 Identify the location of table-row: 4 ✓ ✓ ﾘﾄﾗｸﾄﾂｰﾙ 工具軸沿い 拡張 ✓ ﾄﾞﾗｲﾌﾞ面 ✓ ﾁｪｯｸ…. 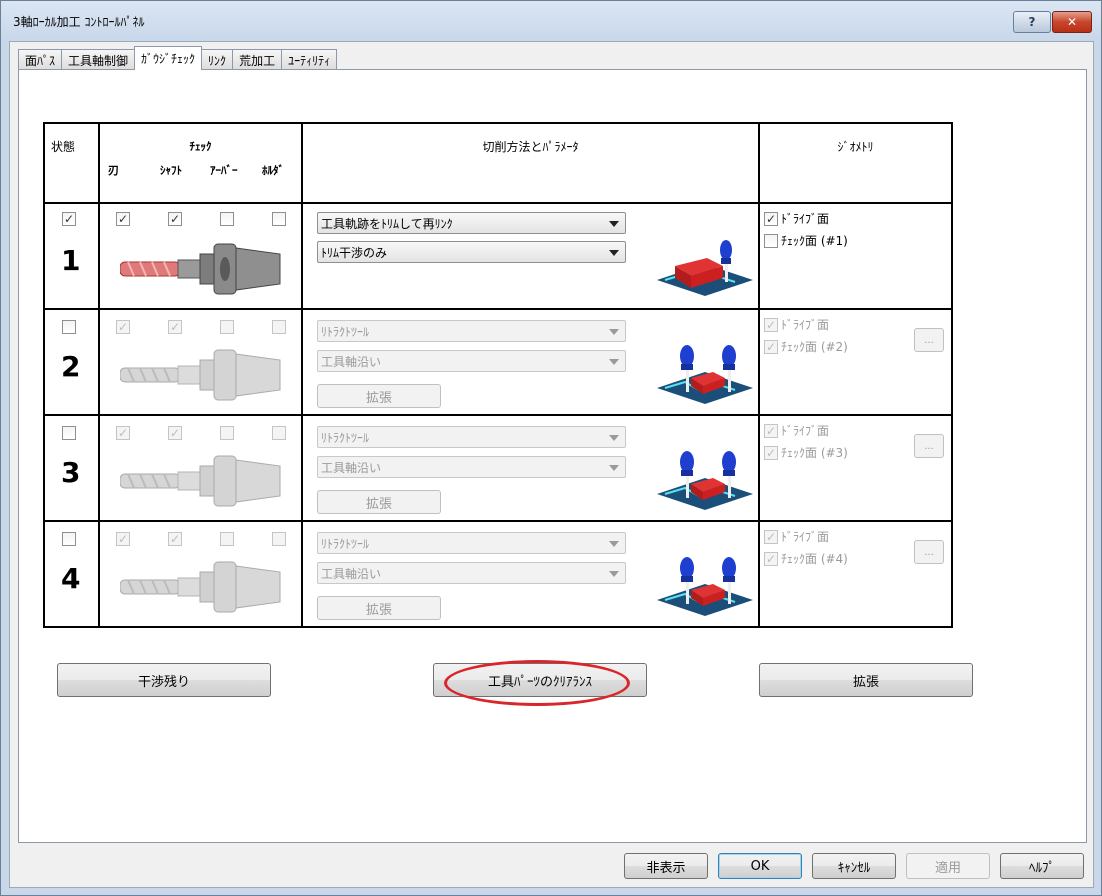
(498, 574).